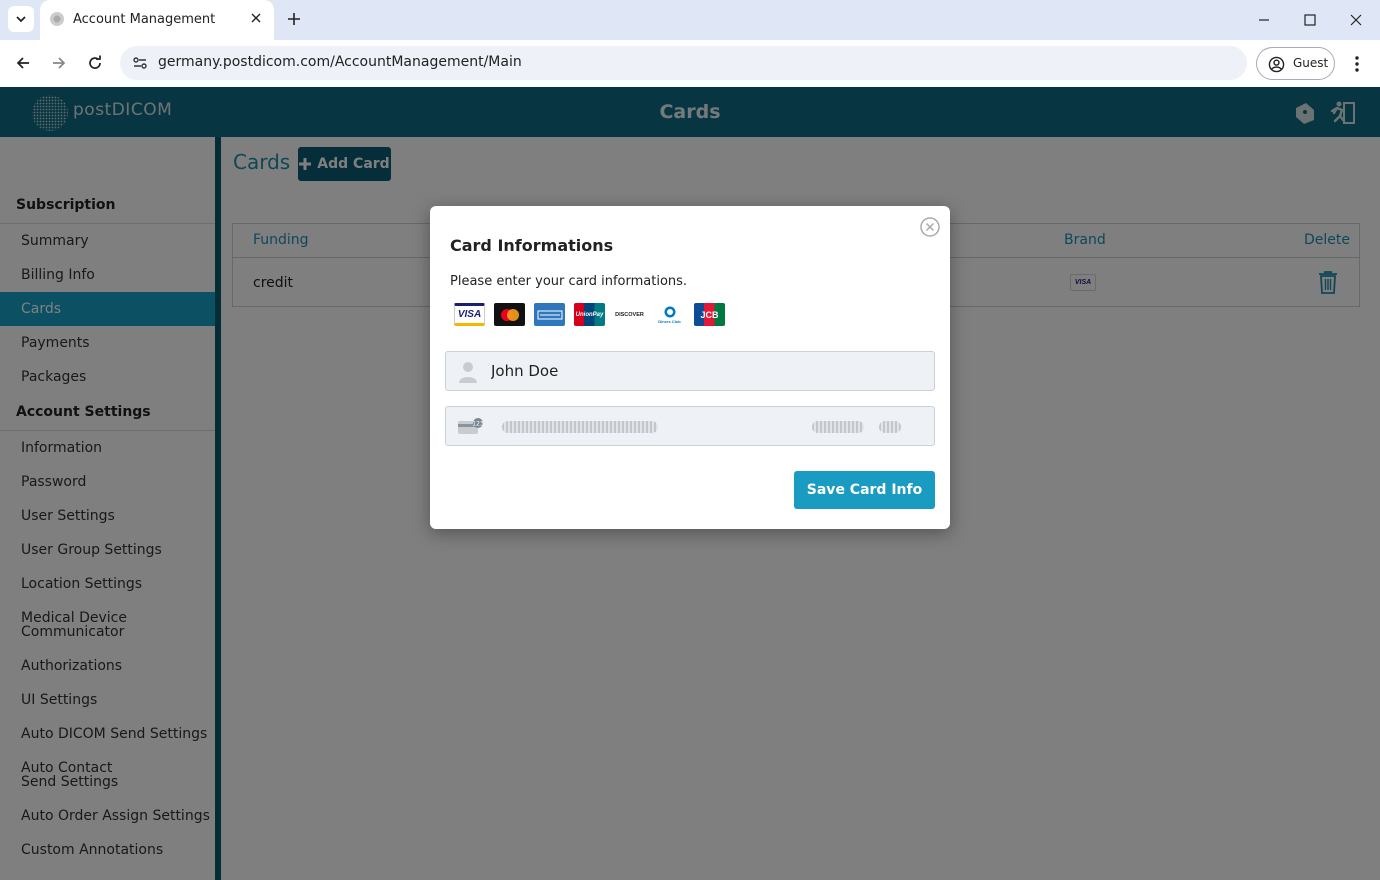 The image size is (1380, 880). What do you see at coordinates (838, 427) in the screenshot?
I see `blurred-expiry` at bounding box center [838, 427].